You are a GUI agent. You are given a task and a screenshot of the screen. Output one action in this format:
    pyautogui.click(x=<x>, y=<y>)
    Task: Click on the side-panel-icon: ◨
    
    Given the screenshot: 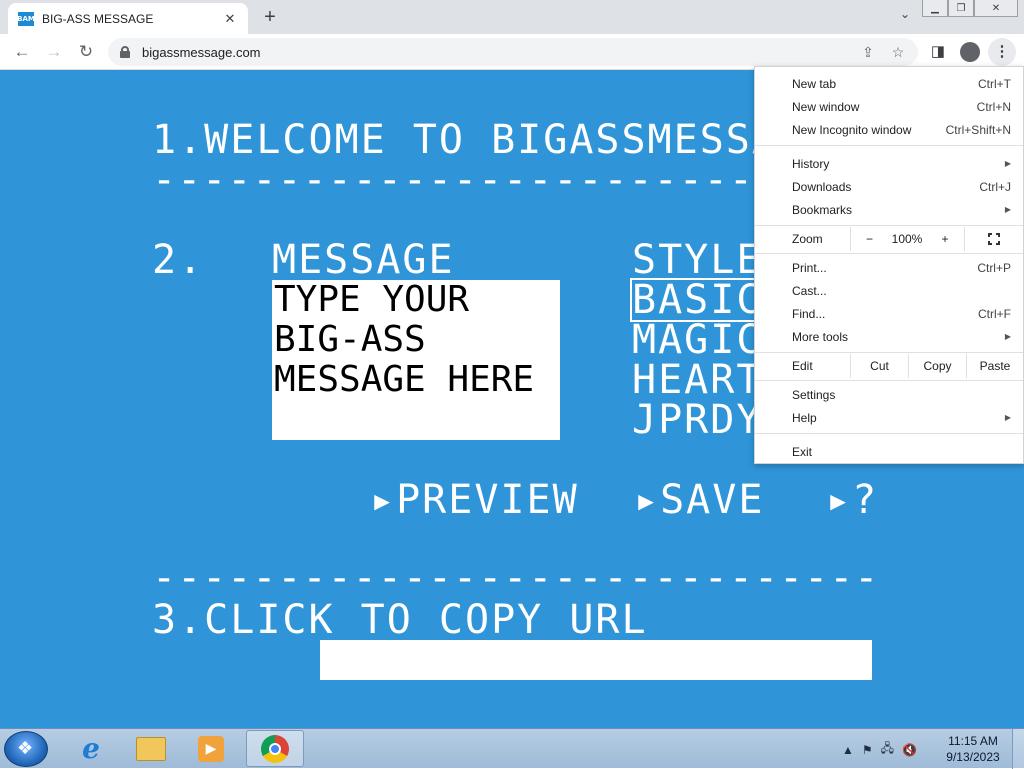 What is the action you would take?
    pyautogui.click(x=938, y=52)
    